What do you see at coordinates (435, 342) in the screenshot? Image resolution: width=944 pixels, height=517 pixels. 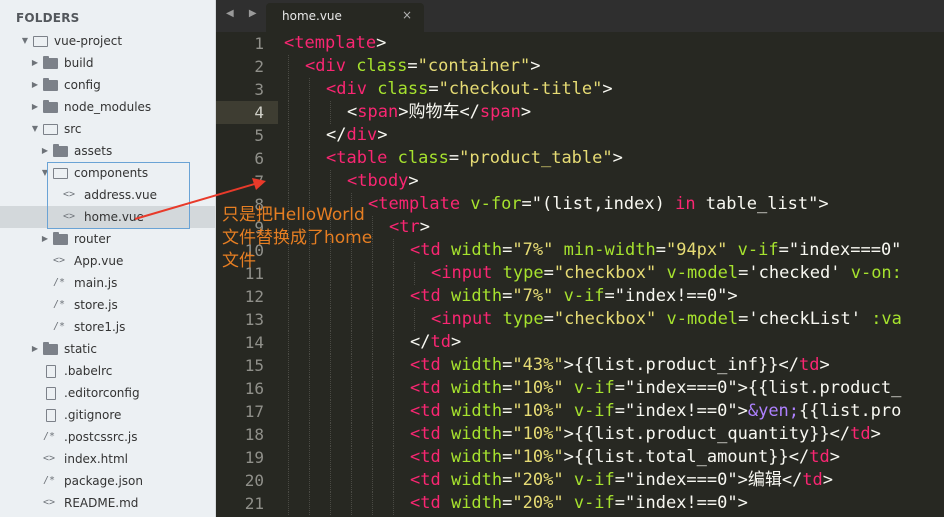 I see `code-line: </td>` at bounding box center [435, 342].